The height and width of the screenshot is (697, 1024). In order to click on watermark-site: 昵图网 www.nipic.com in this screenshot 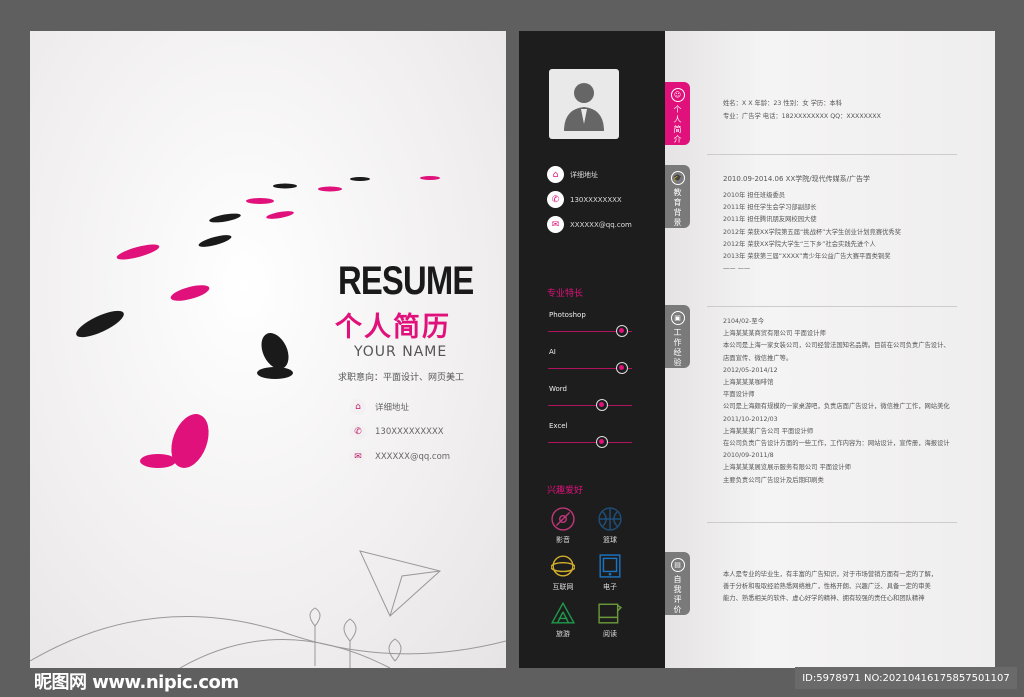, I will do `click(136, 682)`.